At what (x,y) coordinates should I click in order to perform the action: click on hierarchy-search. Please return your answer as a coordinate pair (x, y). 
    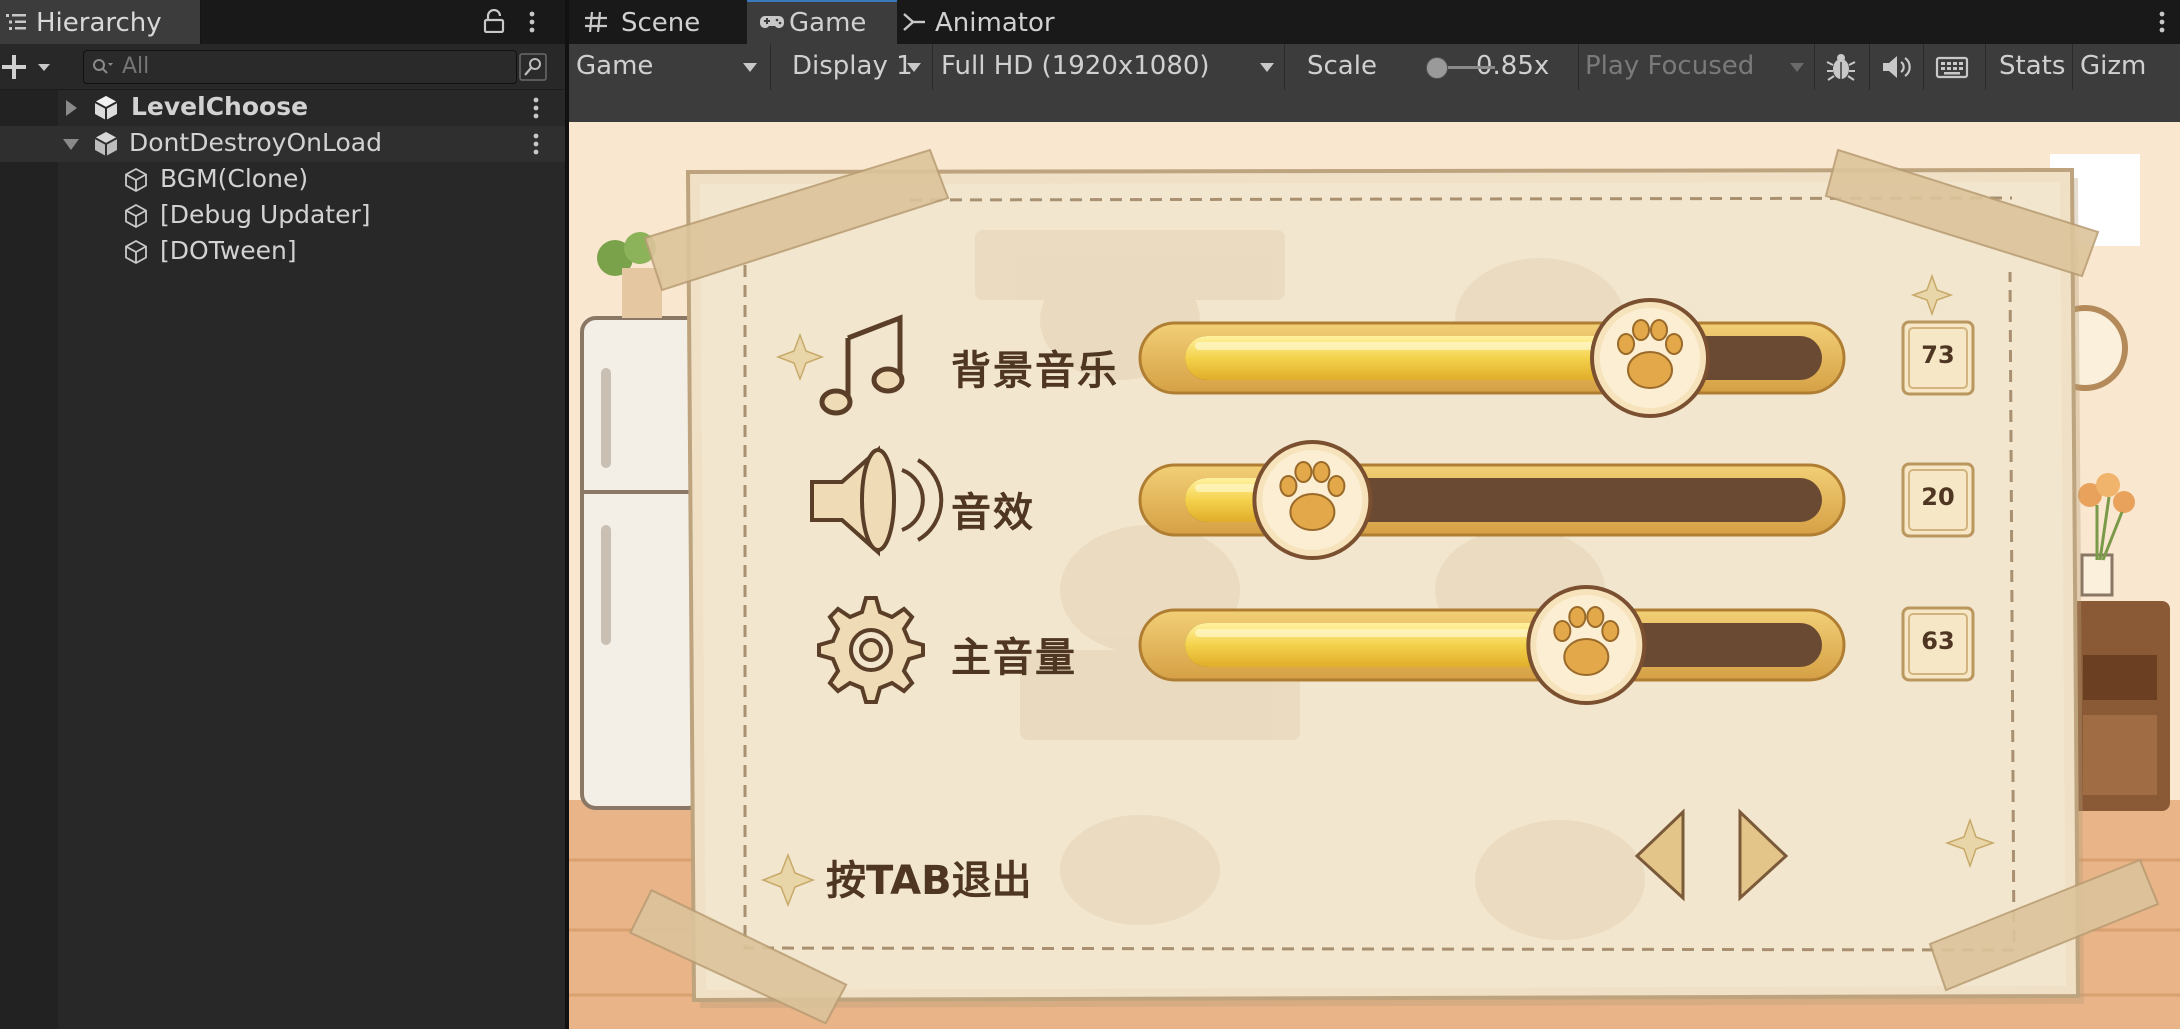
    Looking at the image, I should click on (300, 67).